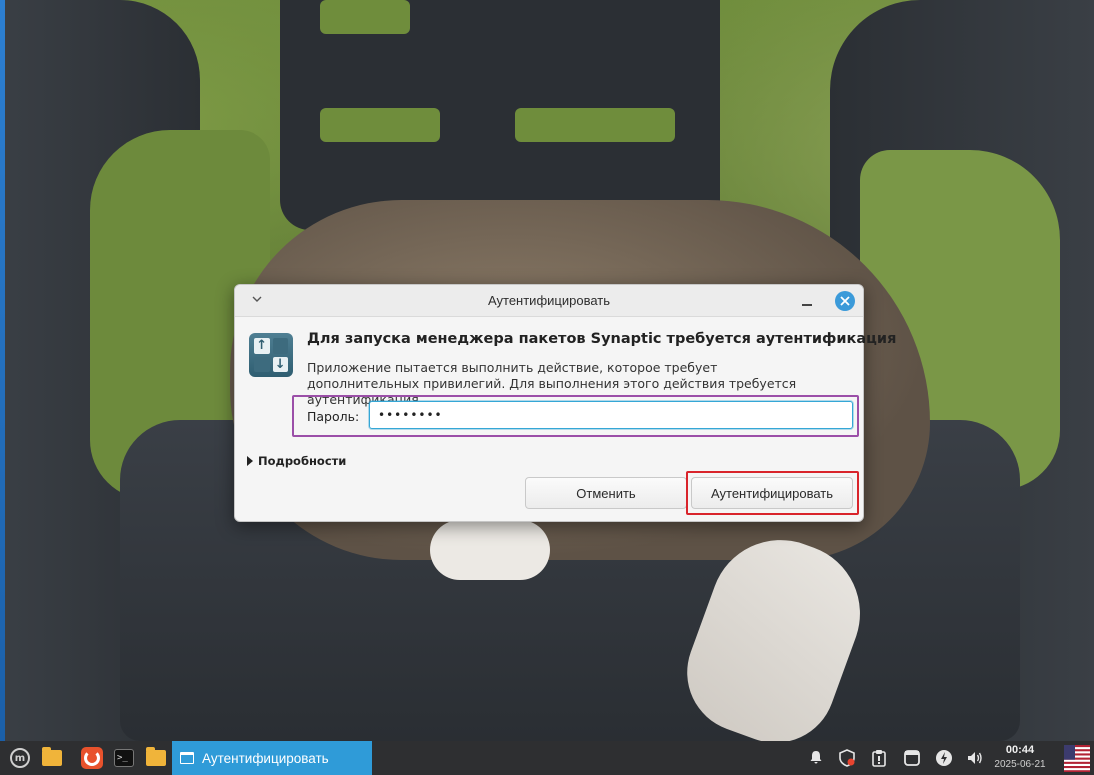  I want to click on close-icon, so click(845, 301).